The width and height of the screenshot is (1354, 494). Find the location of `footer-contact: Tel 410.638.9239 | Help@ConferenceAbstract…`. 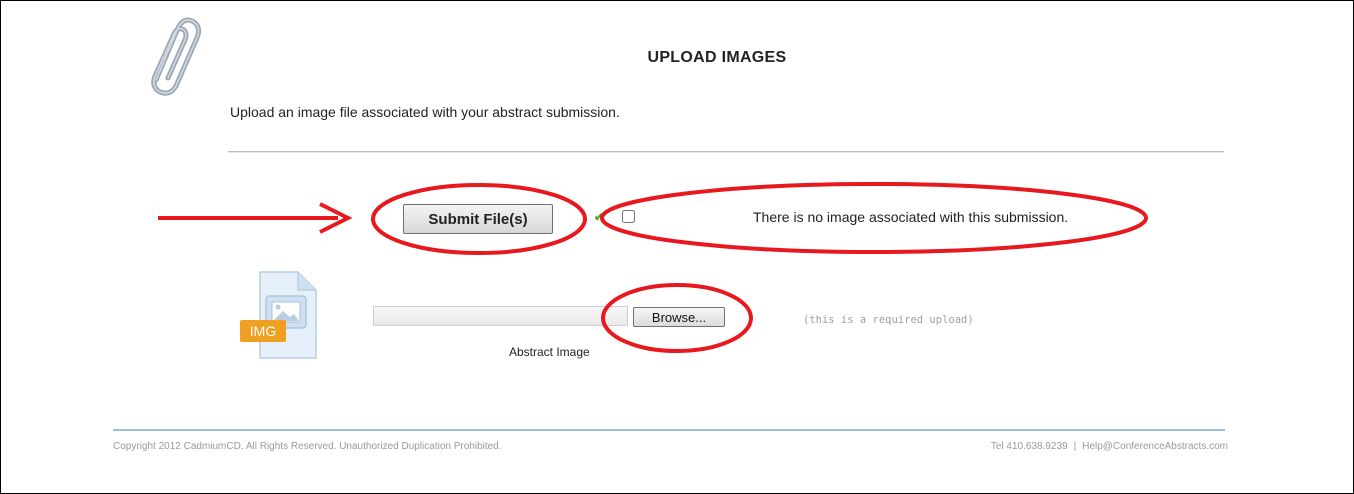

footer-contact: Tel 410.638.9239 | Help@ConferenceAbstract… is located at coordinates (1109, 446).